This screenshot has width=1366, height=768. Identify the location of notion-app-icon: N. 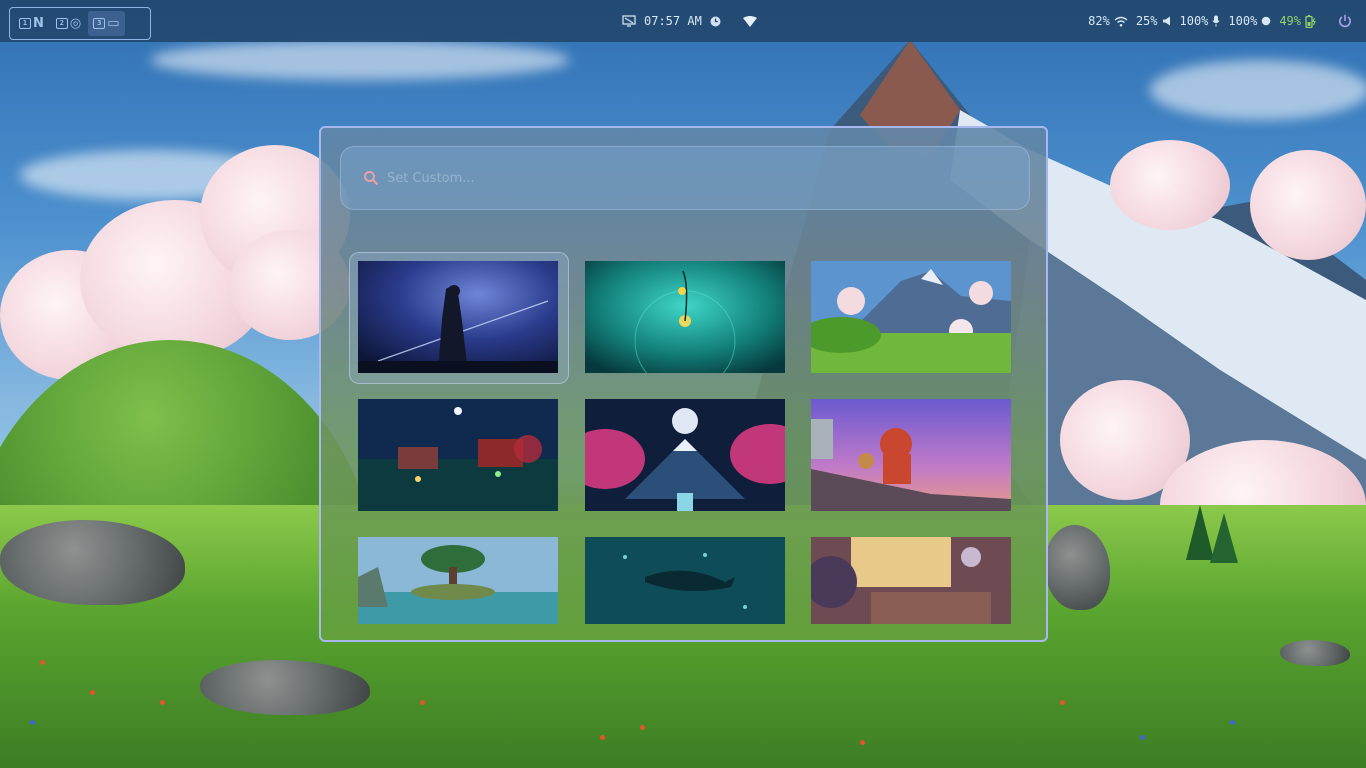
(38, 23).